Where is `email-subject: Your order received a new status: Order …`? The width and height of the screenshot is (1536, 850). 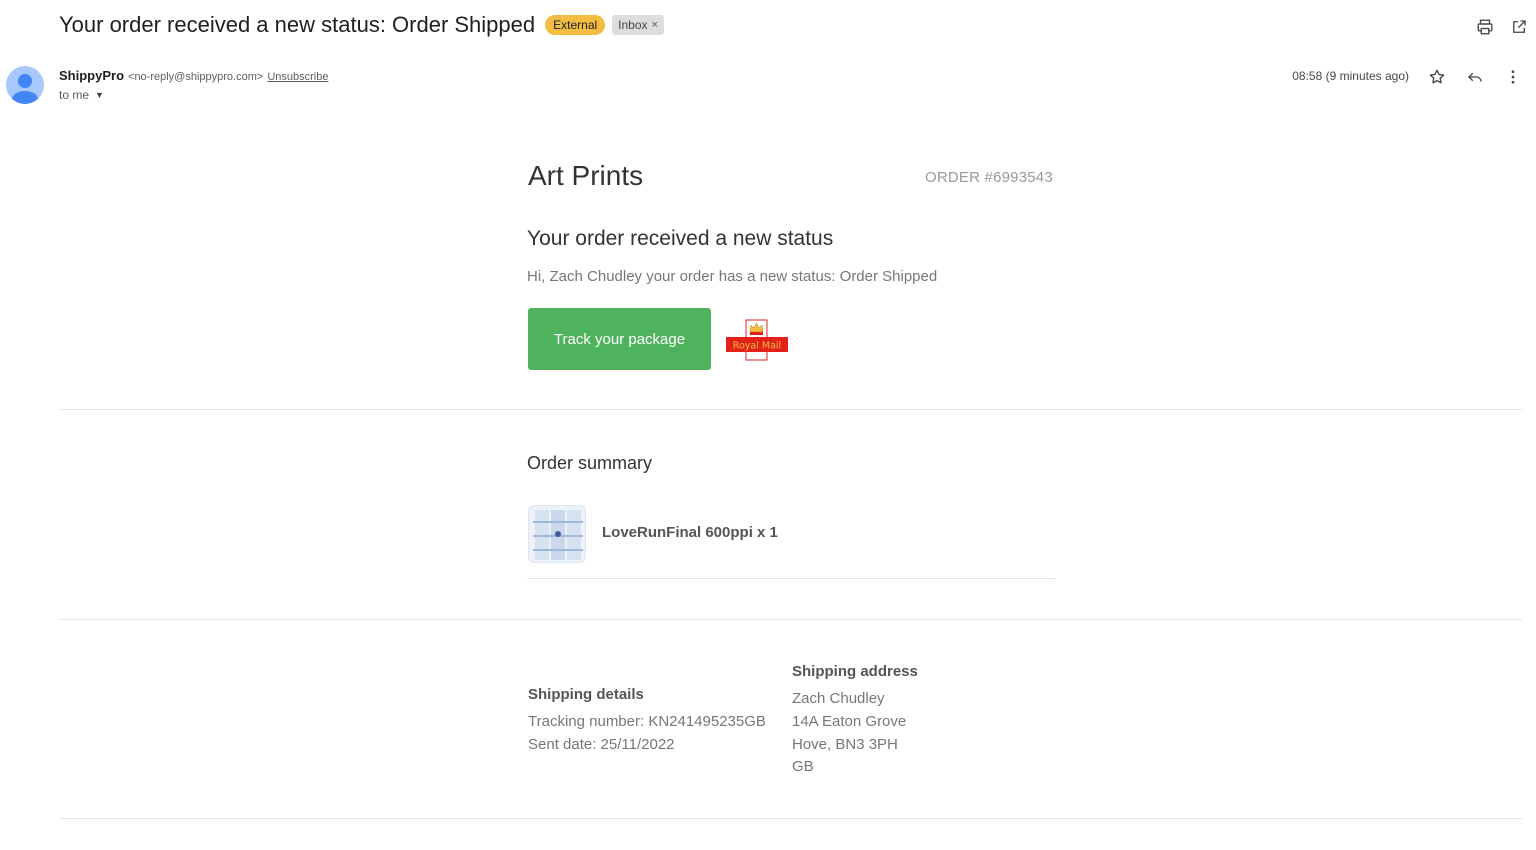 email-subject: Your order received a new status: Order … is located at coordinates (297, 24).